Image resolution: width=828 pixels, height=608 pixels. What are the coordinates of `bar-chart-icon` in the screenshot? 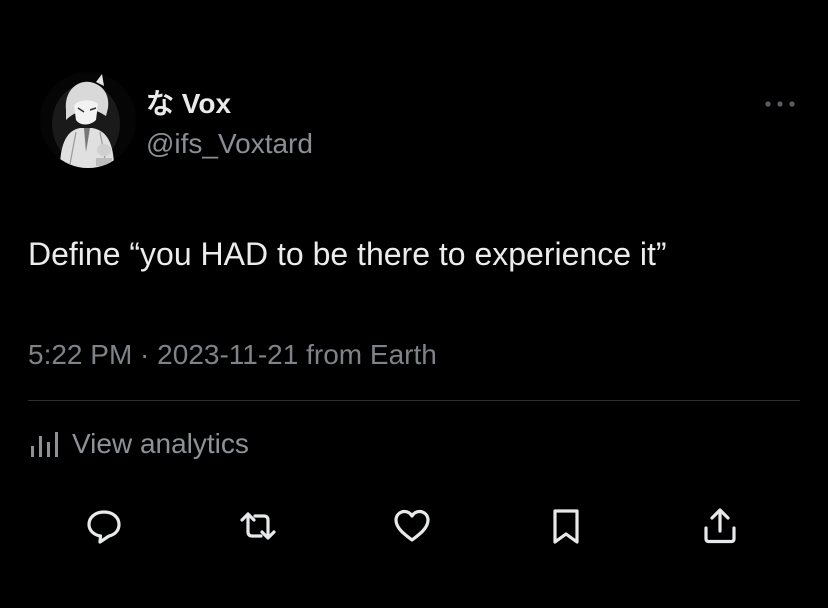 It's located at (44, 444).